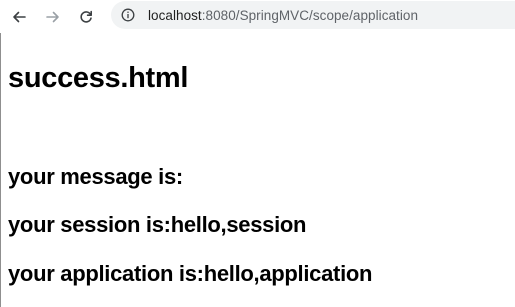  I want to click on message-line: your message is:, so click(95, 176).